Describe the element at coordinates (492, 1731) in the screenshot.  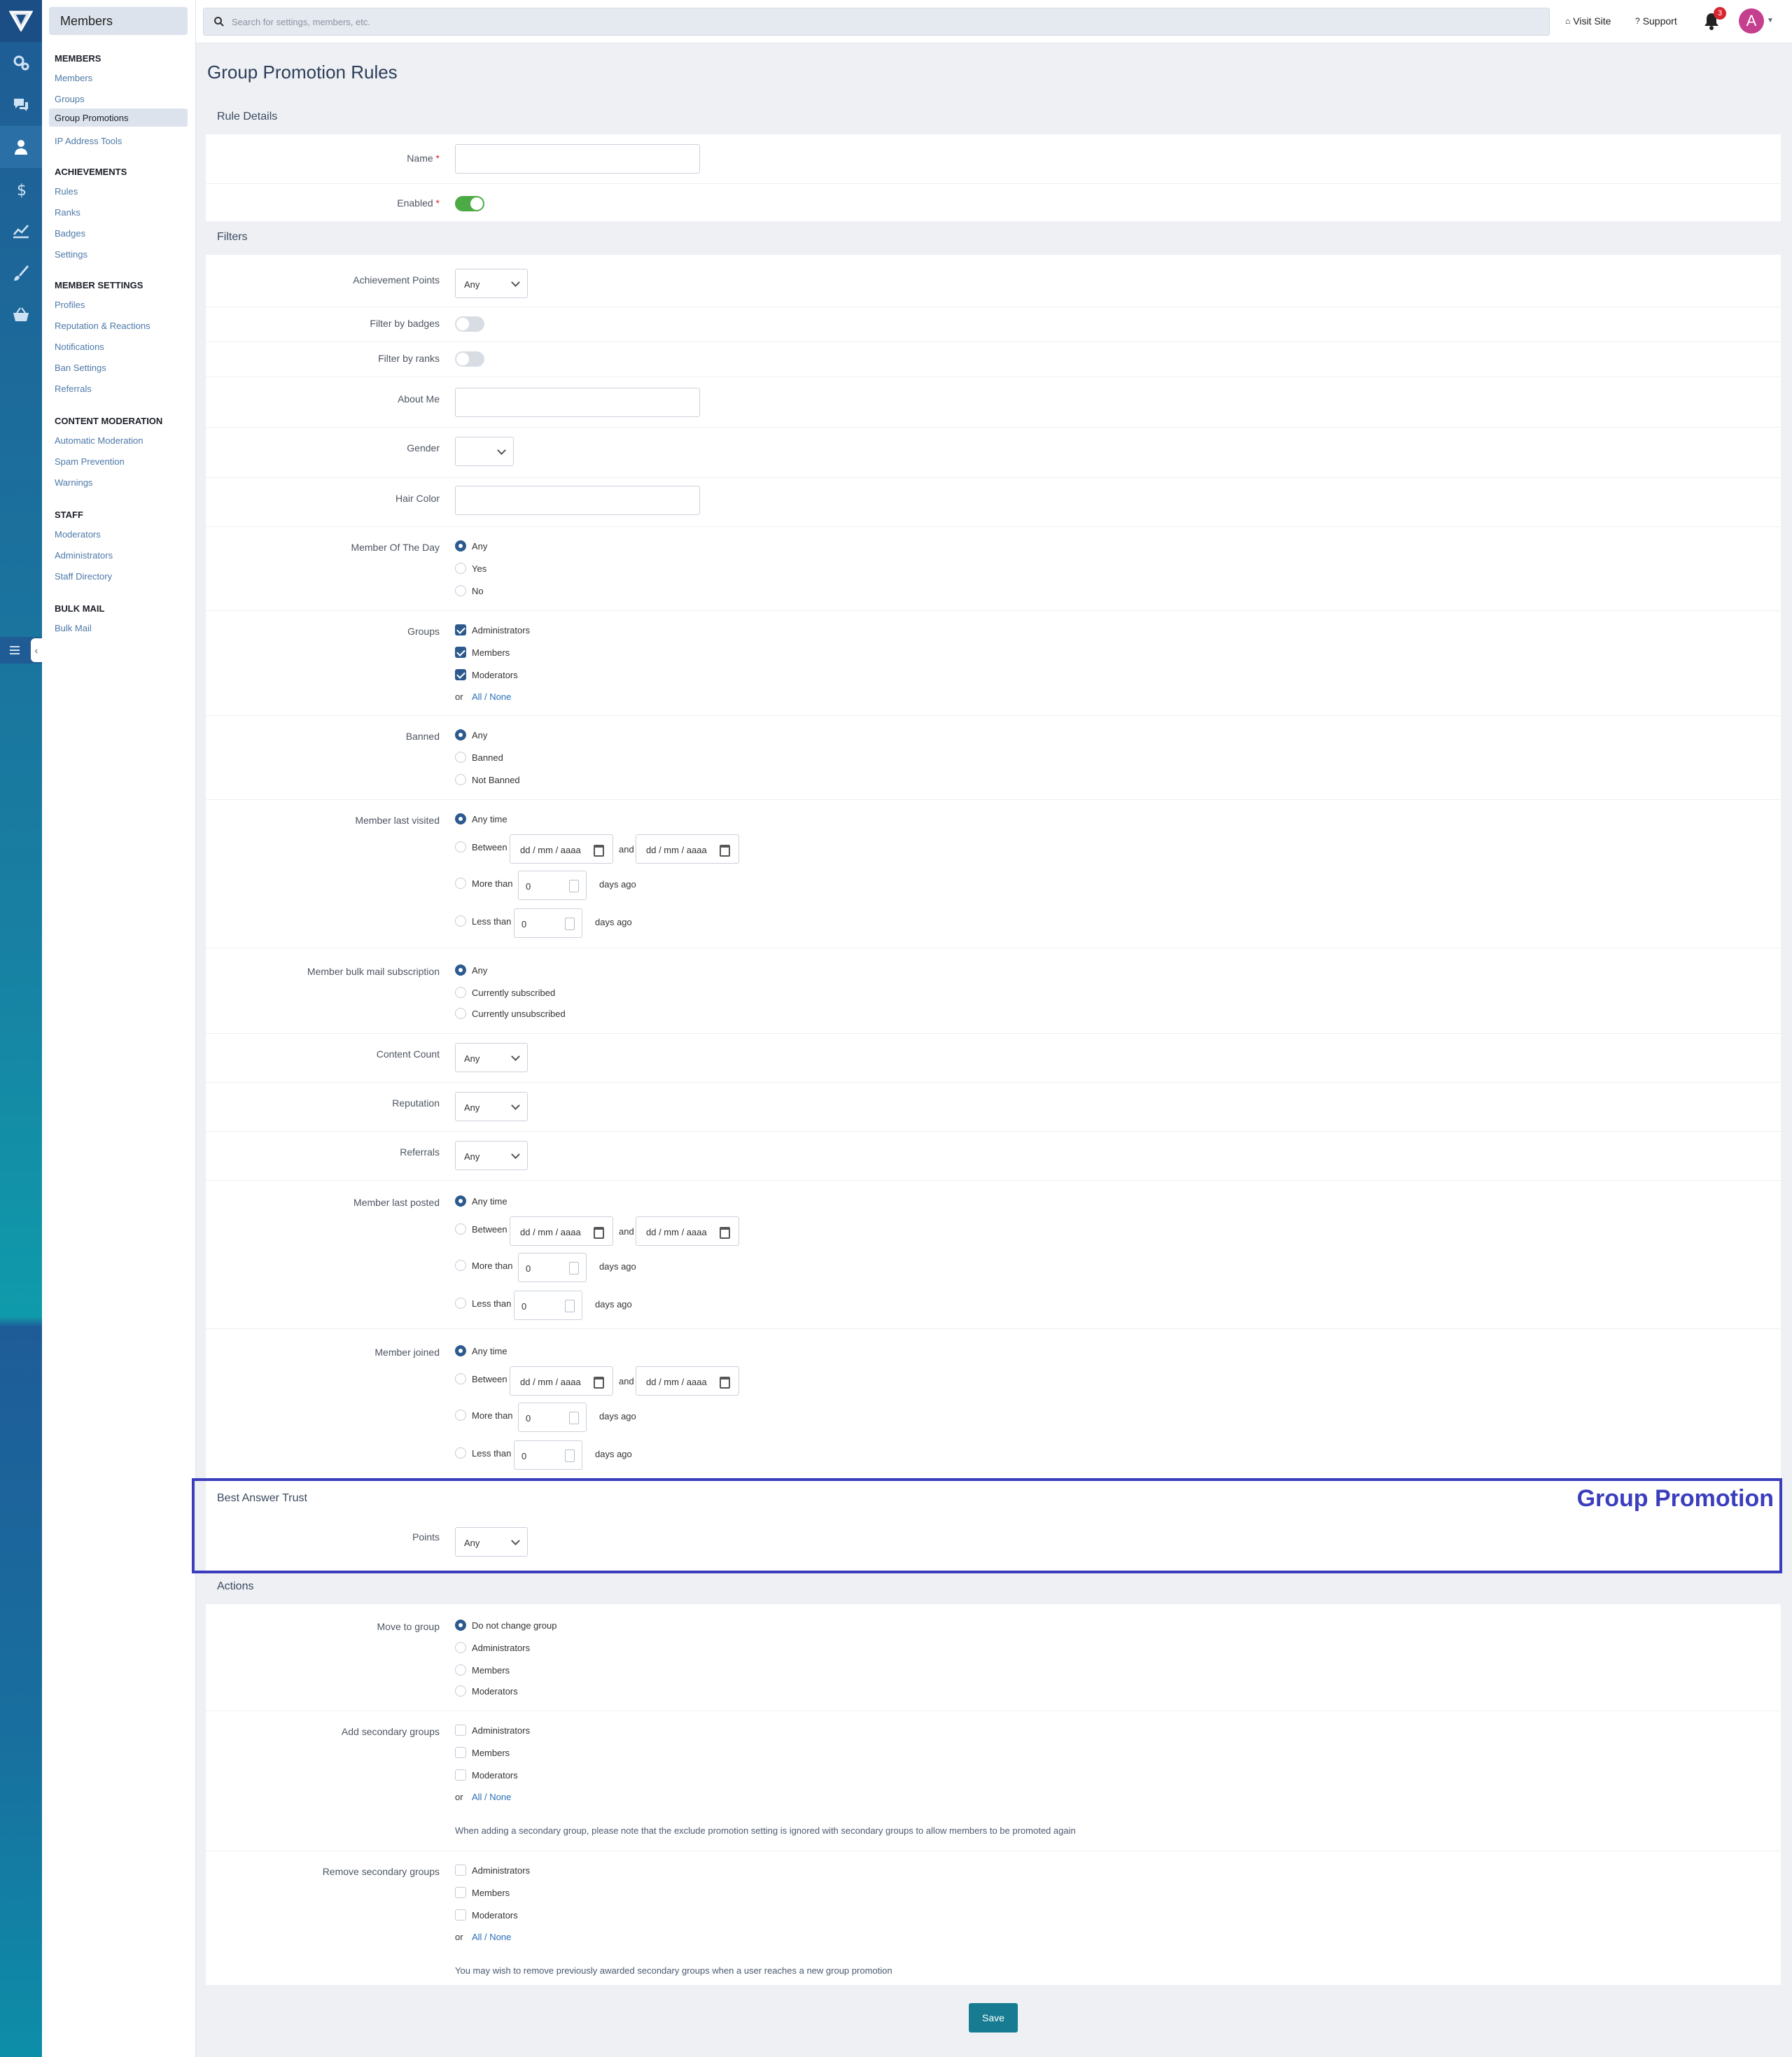
I see `add-secondary-administrators: Administrators` at that location.